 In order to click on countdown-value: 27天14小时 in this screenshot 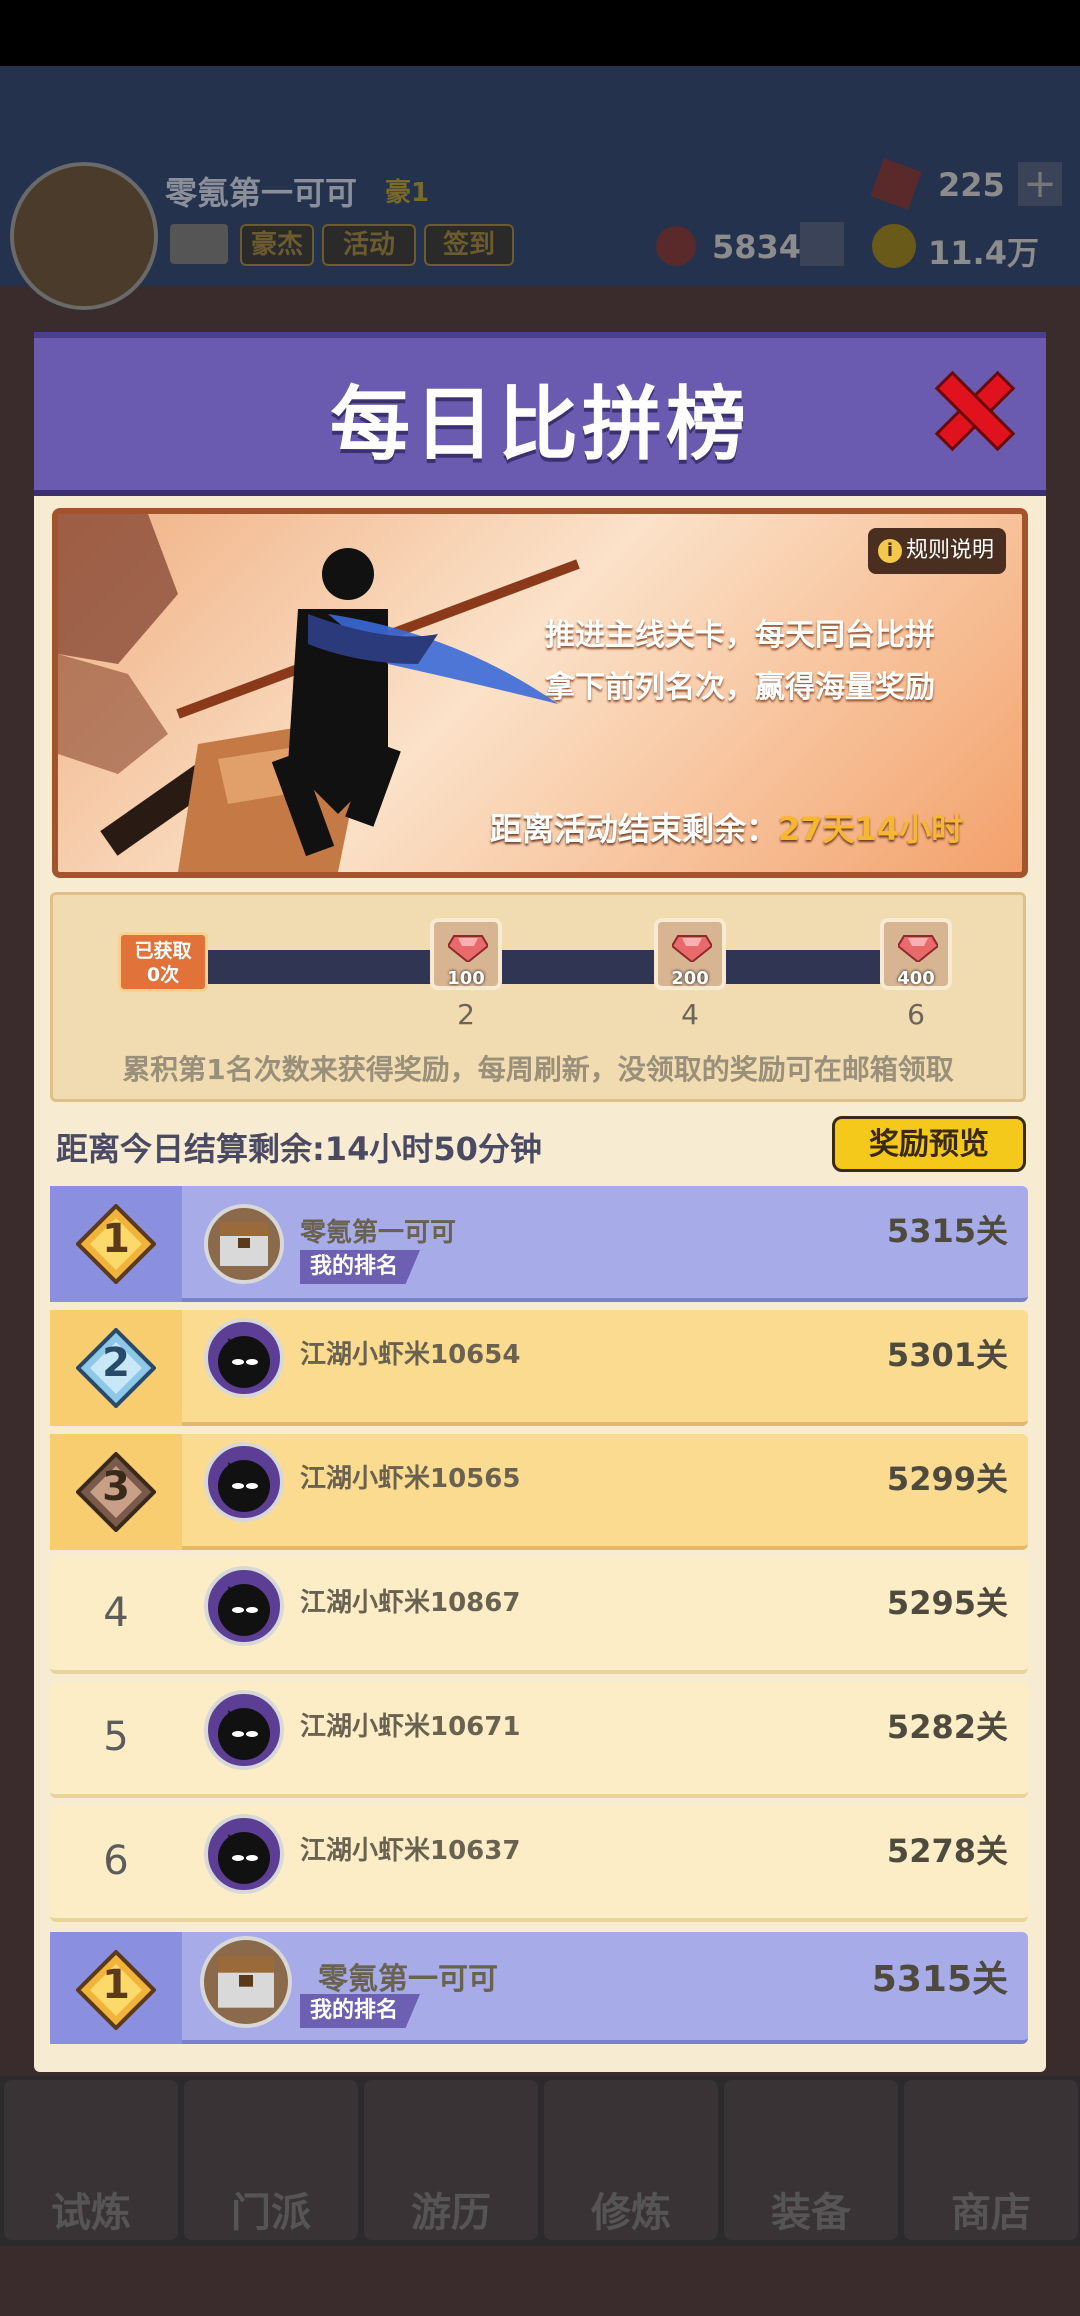, I will do `click(871, 829)`.